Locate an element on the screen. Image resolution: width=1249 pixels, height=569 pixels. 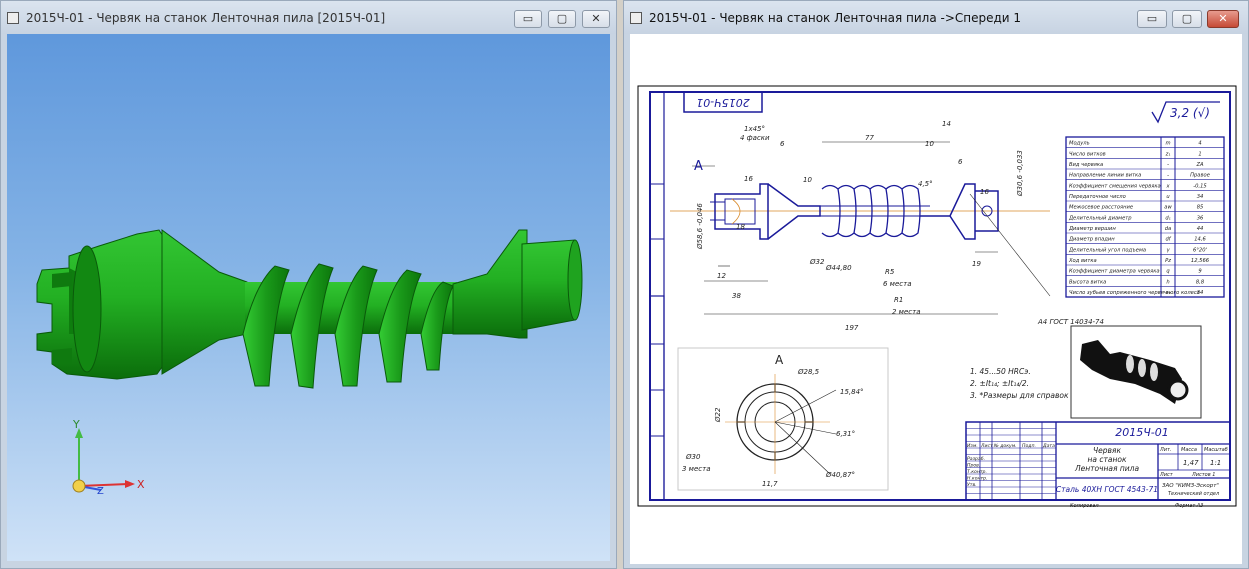
table-param-value: 44 is located at coordinates (1200, 229).